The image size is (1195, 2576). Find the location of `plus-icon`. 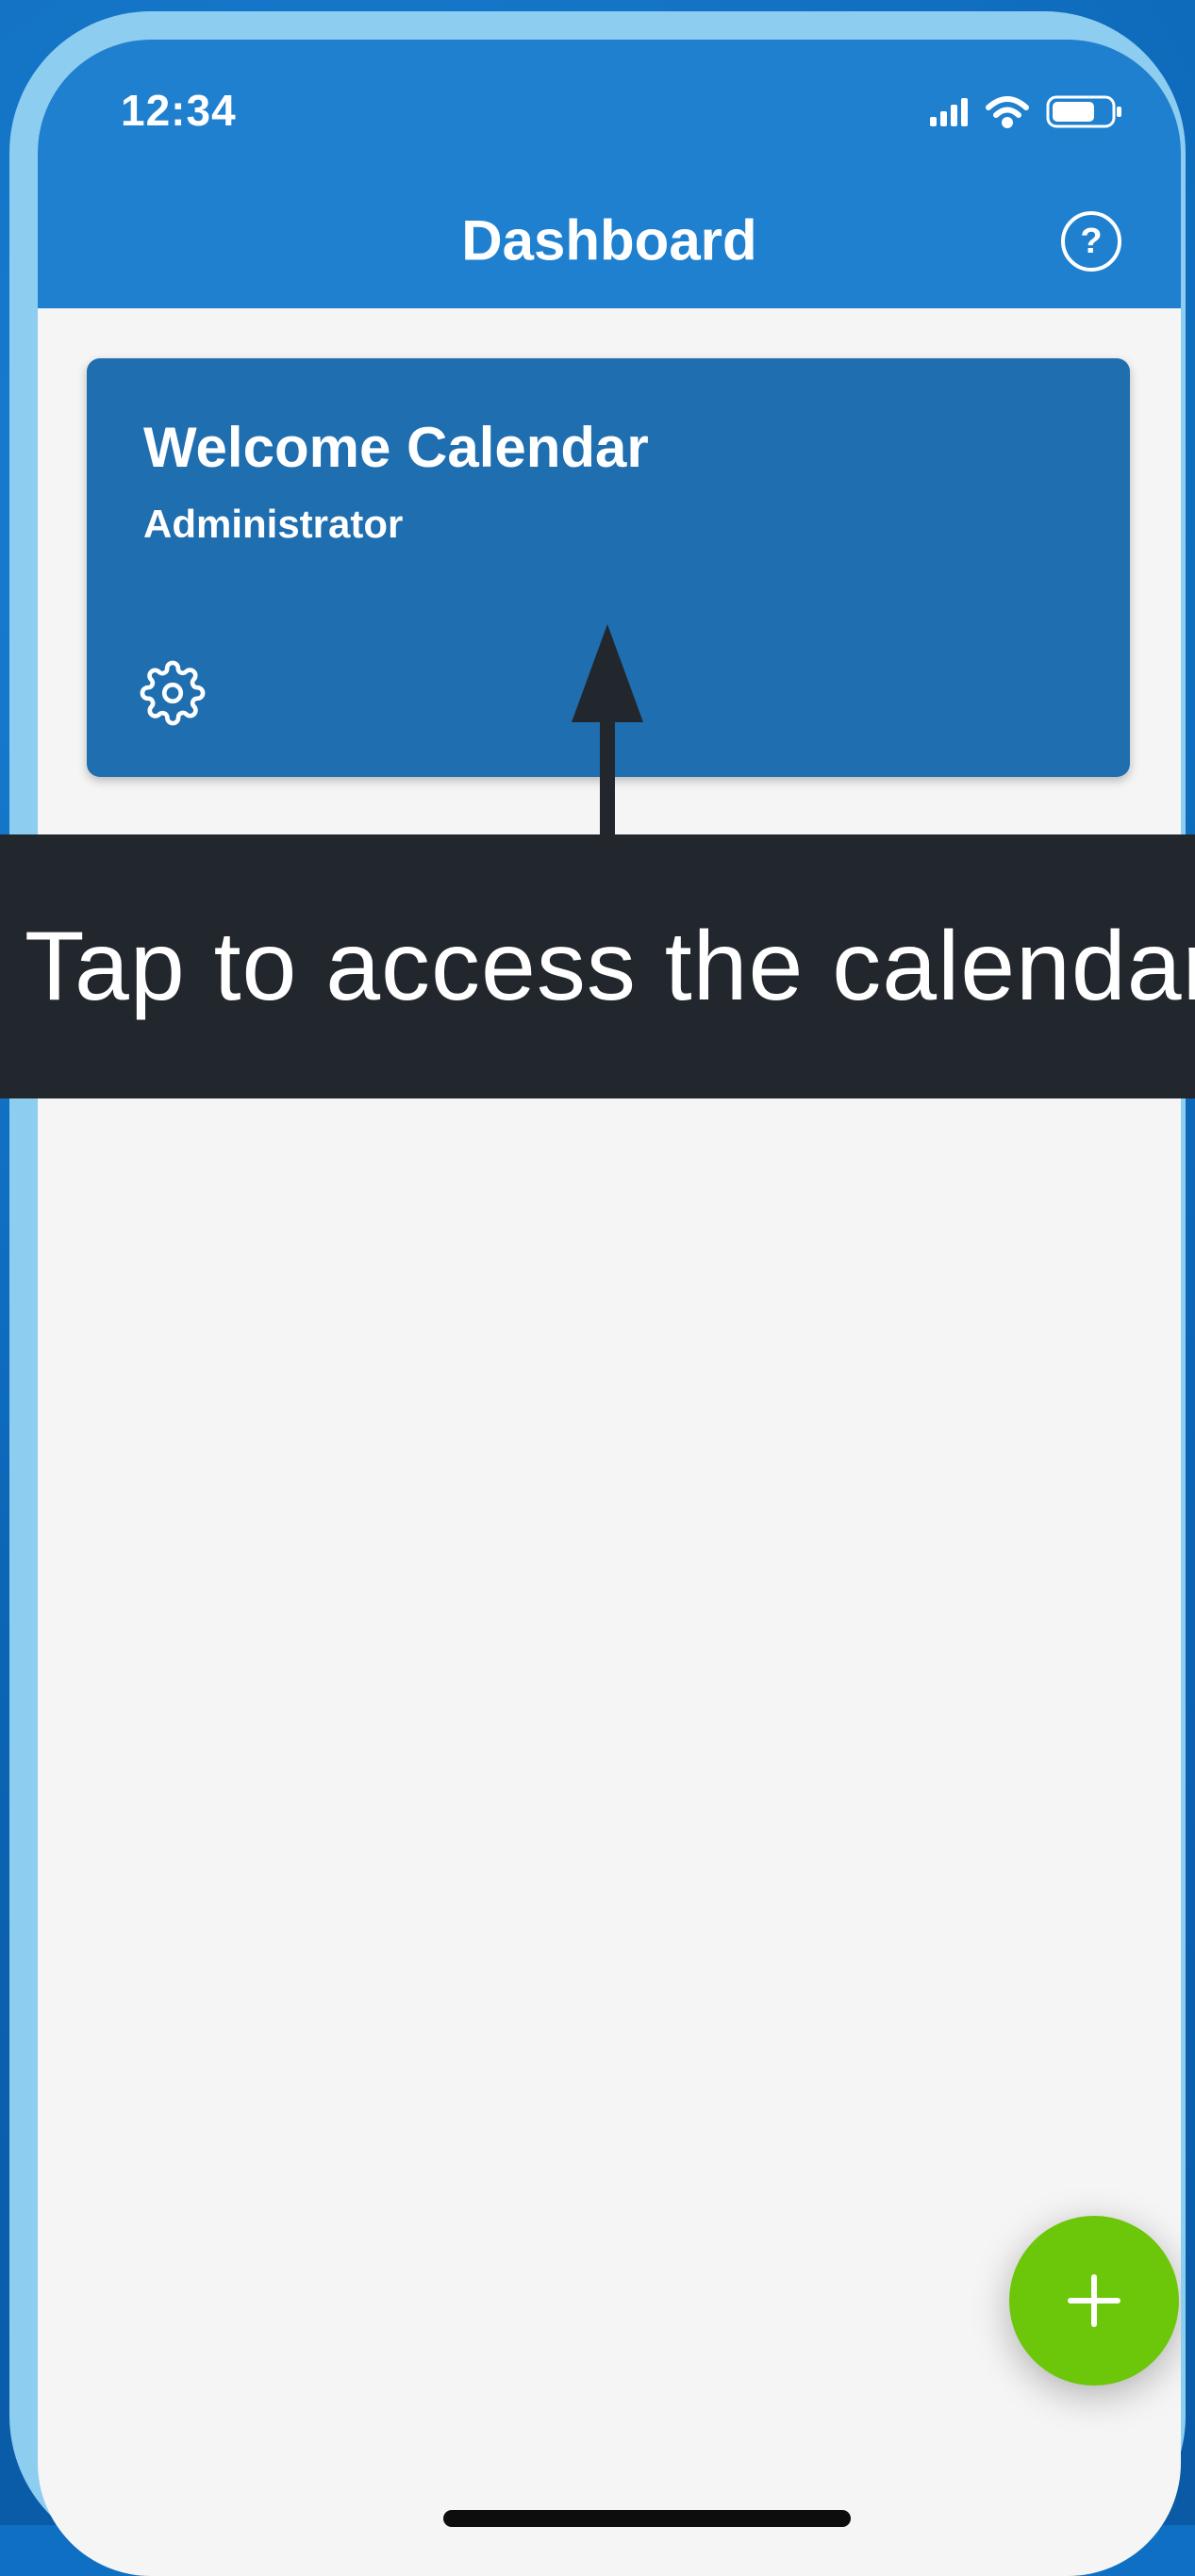

plus-icon is located at coordinates (1094, 2300).